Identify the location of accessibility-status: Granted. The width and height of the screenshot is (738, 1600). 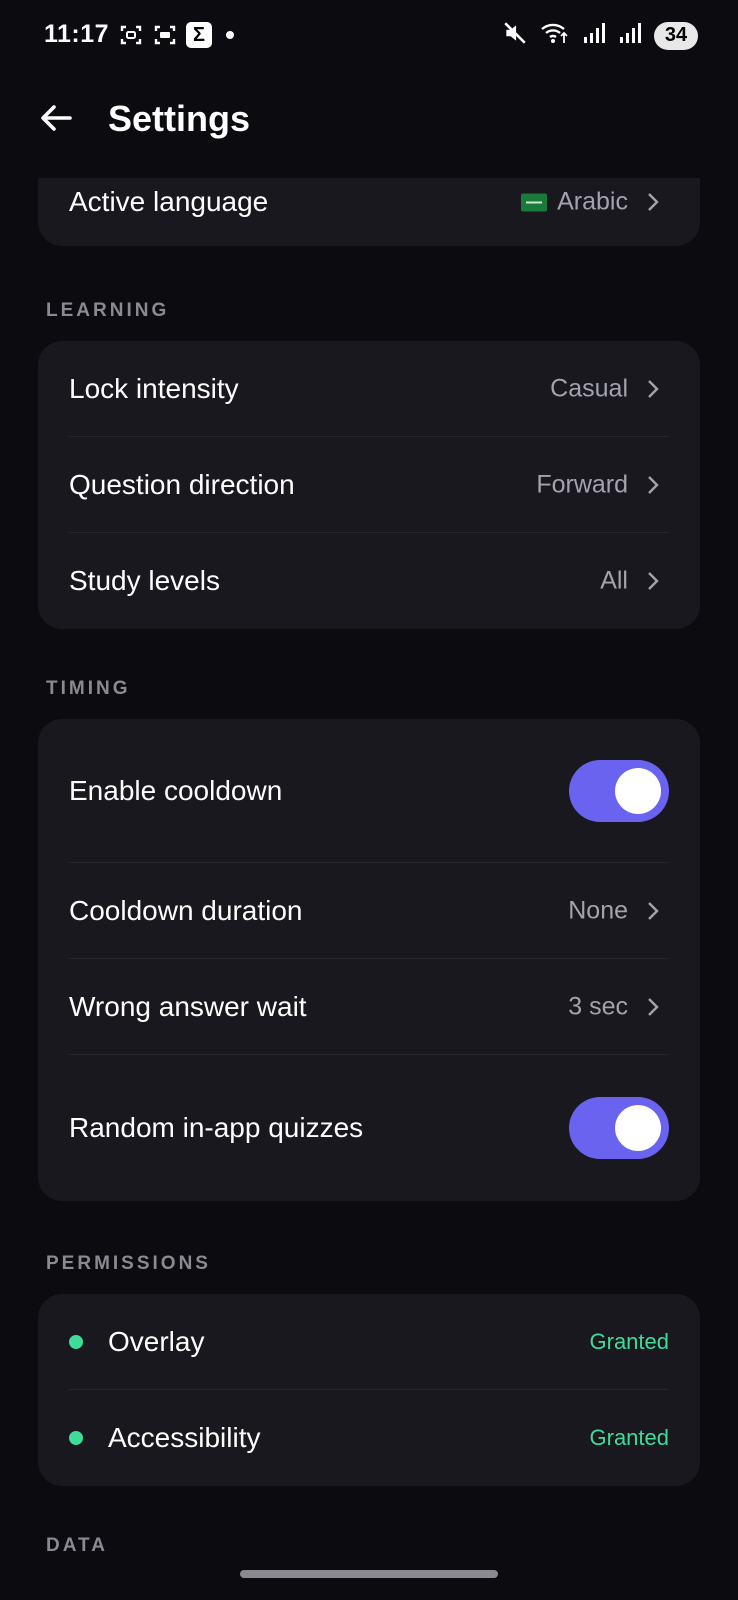
(629, 1437).